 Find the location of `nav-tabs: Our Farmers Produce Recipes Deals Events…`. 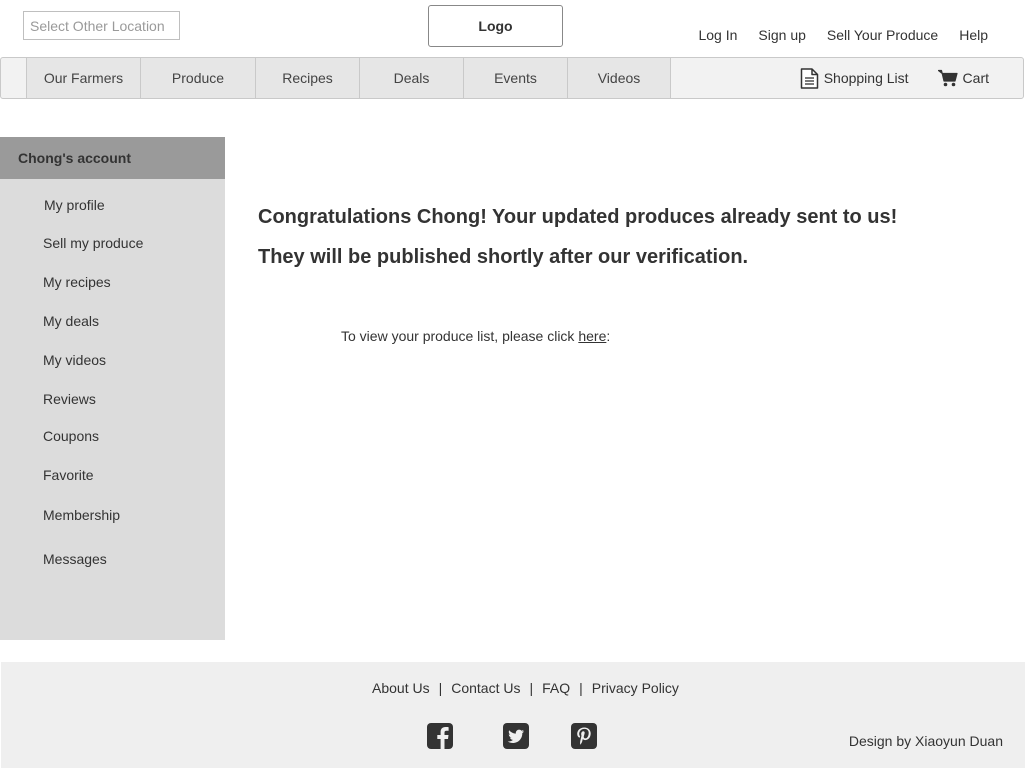

nav-tabs: Our Farmers Produce Recipes Deals Events… is located at coordinates (348, 78).